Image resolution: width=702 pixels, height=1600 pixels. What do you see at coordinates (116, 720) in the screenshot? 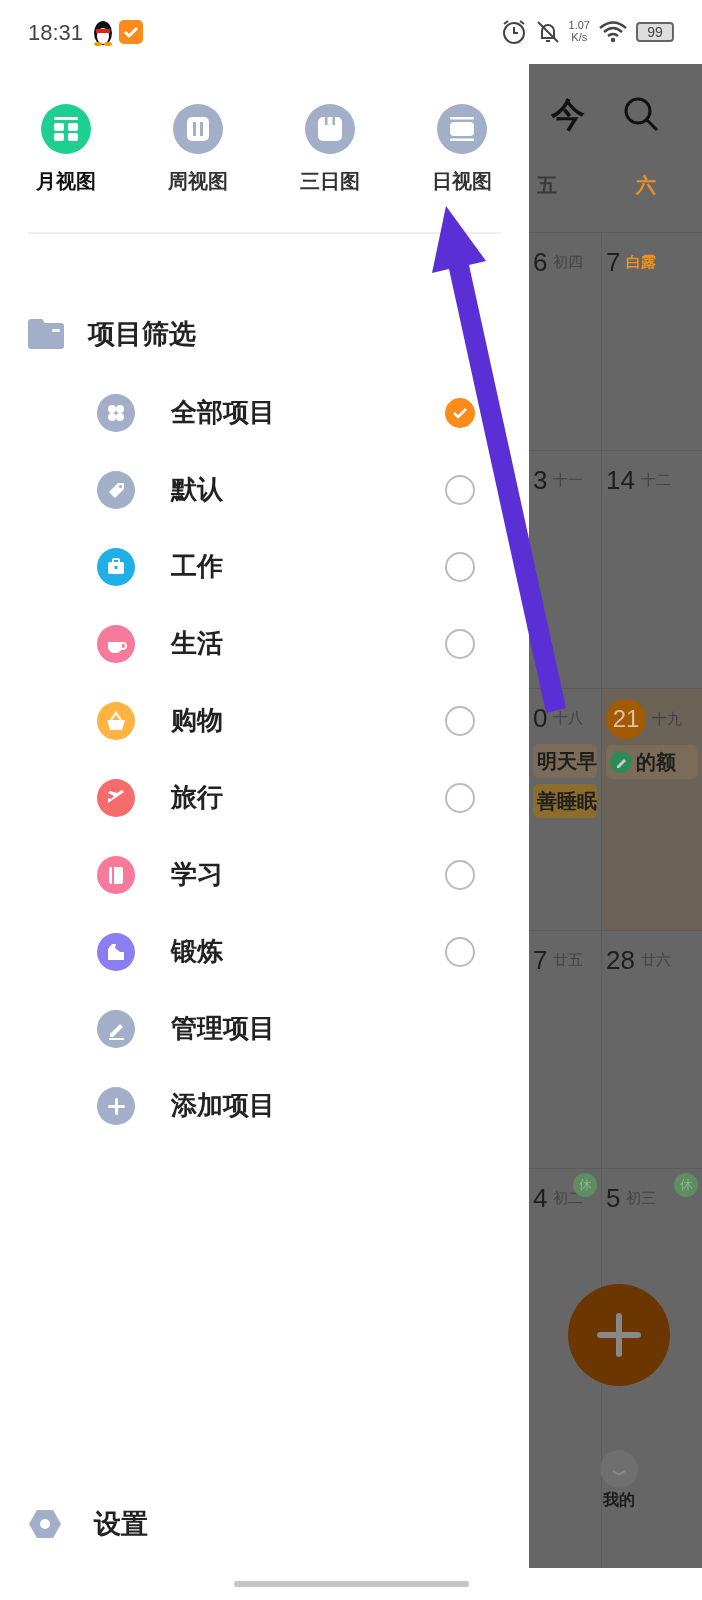
I see `basket-icon` at bounding box center [116, 720].